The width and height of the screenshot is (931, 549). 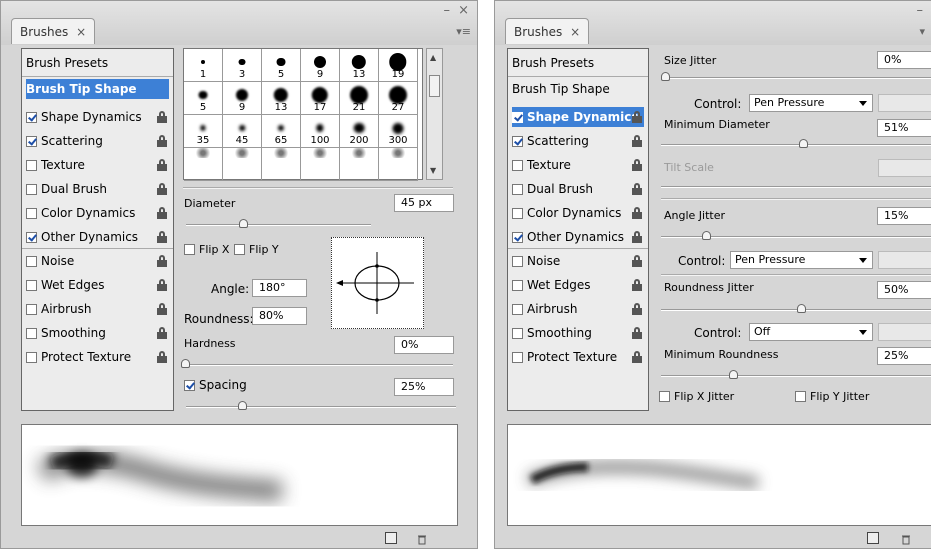 I want to click on minimum-diameter-slider-thumb, so click(x=804, y=143).